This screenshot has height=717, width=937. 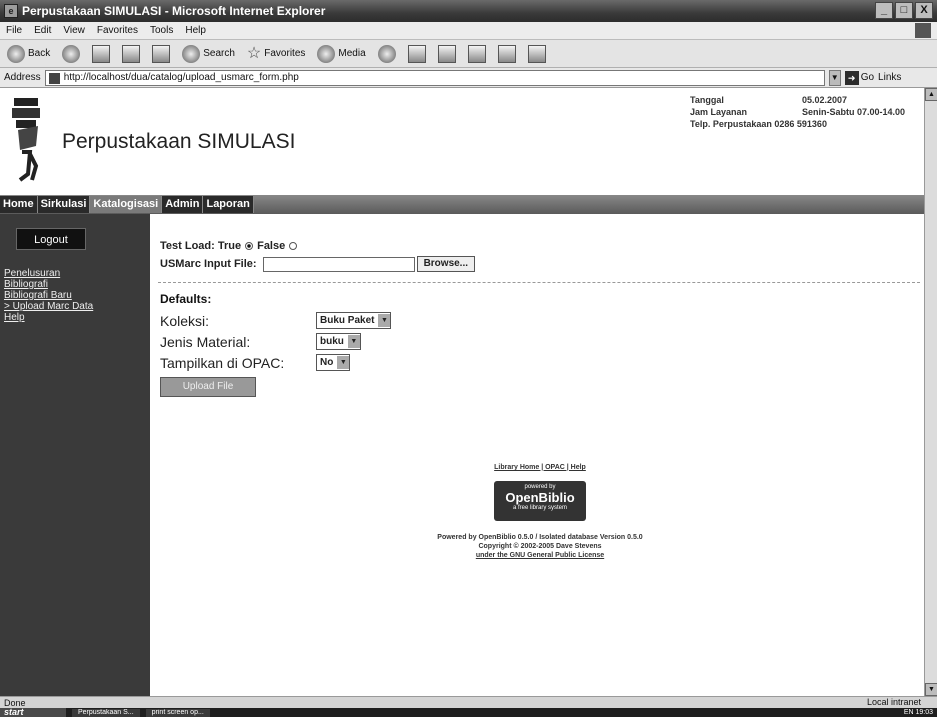 I want to click on menu-file: File, so click(x=14, y=30).